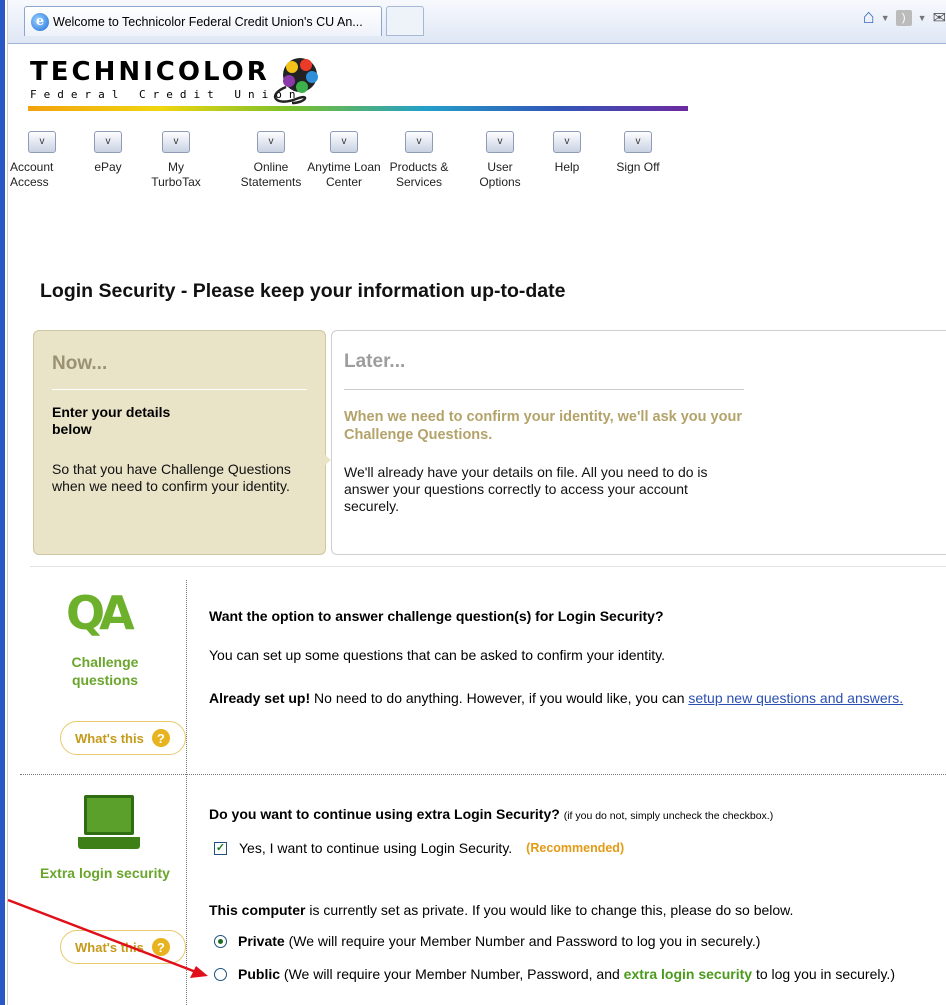  I want to click on nav-anytime-loan-center: v Anytime Loan Center, so click(344, 160).